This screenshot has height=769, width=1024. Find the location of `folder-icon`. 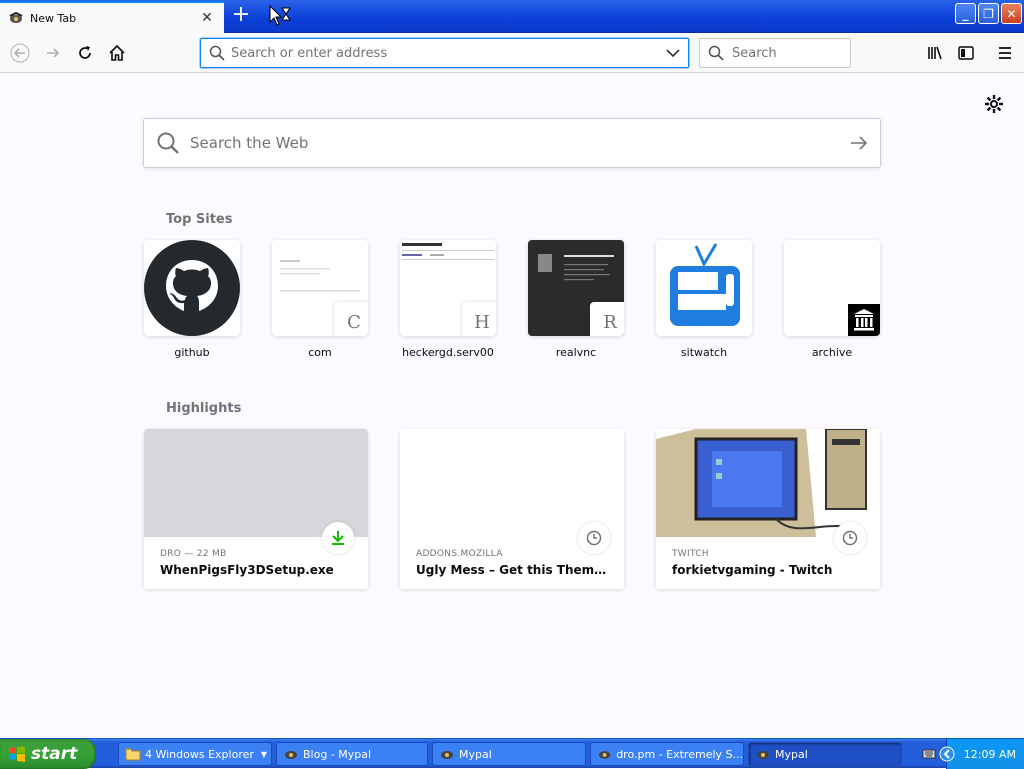

folder-icon is located at coordinates (133, 754).